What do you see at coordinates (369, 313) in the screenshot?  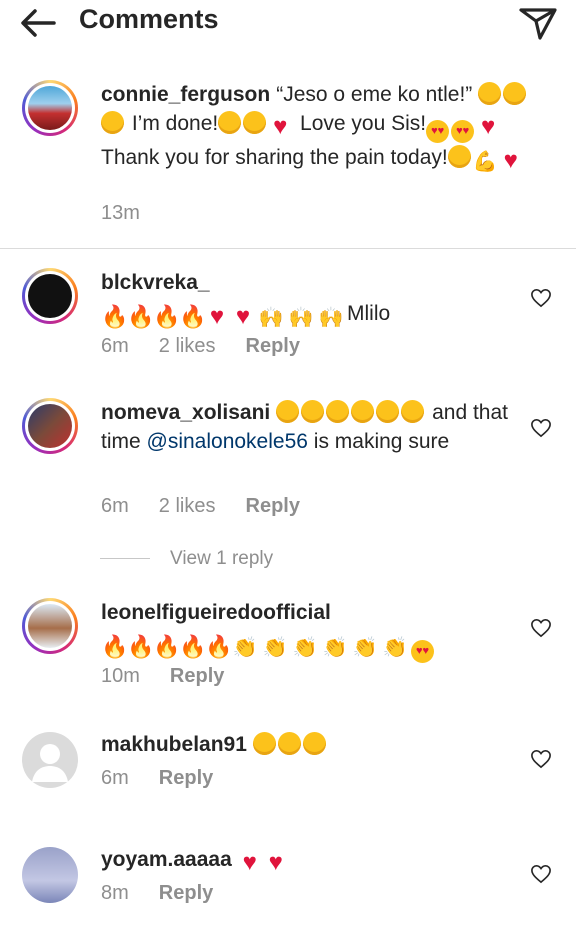 I see `comment-text: Mlilo` at bounding box center [369, 313].